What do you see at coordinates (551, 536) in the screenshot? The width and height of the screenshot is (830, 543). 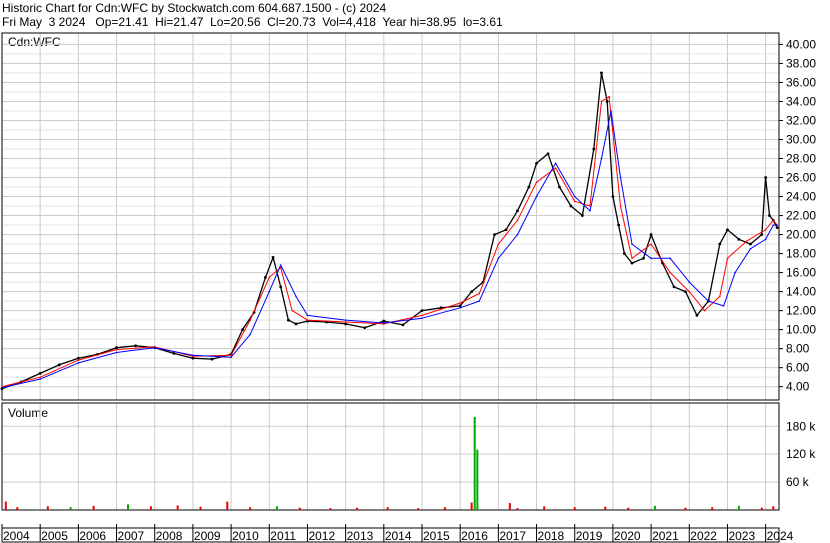 I see `year-tick-label: 2018` at bounding box center [551, 536].